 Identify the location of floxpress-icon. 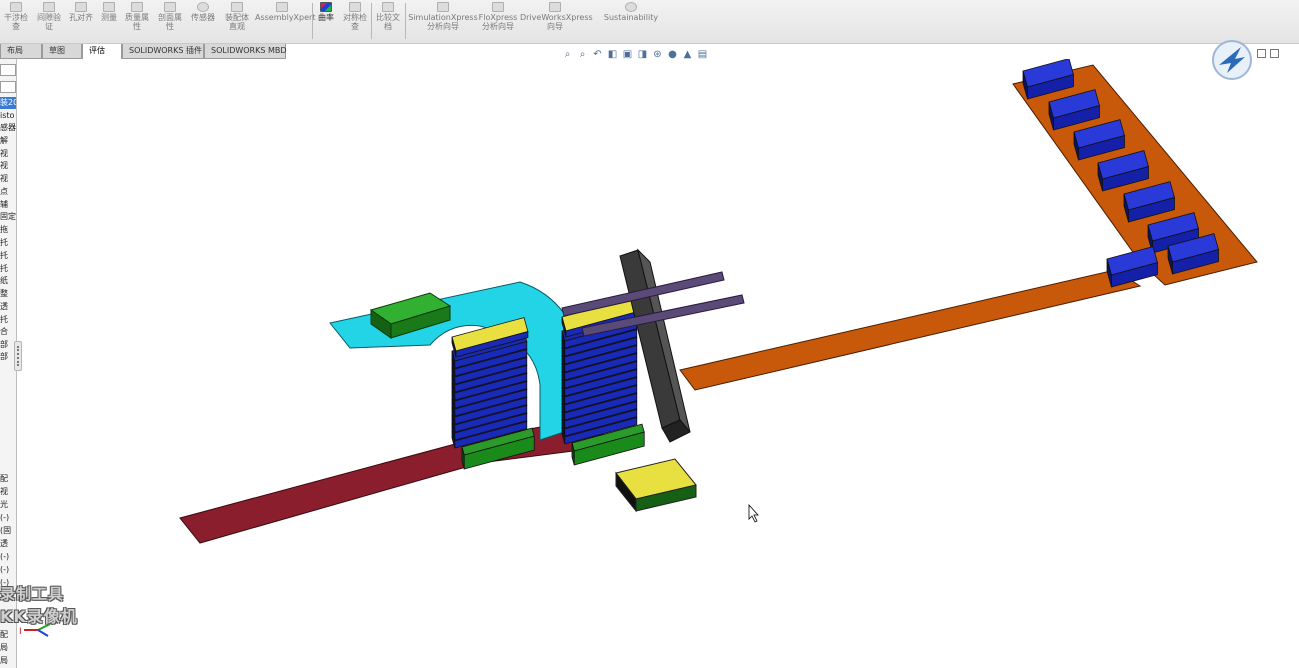
(498, 7).